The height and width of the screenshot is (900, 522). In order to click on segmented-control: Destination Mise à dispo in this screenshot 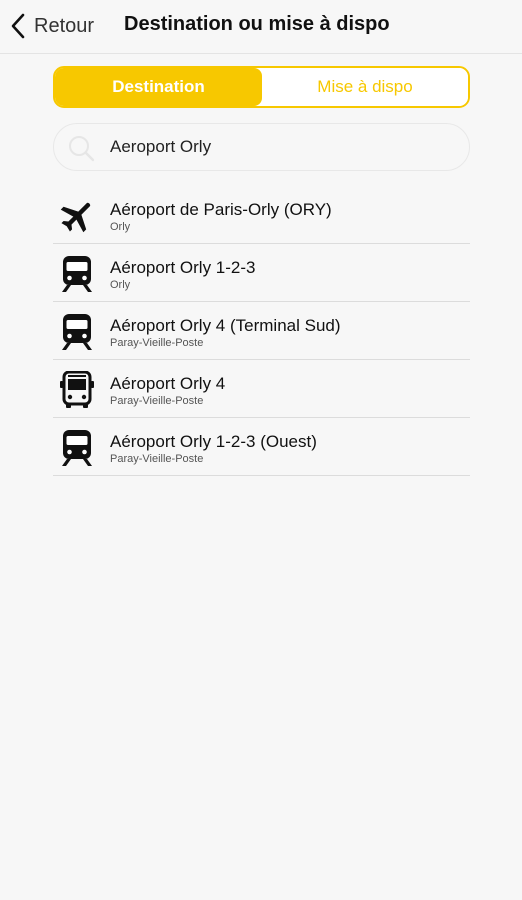, I will do `click(261, 87)`.